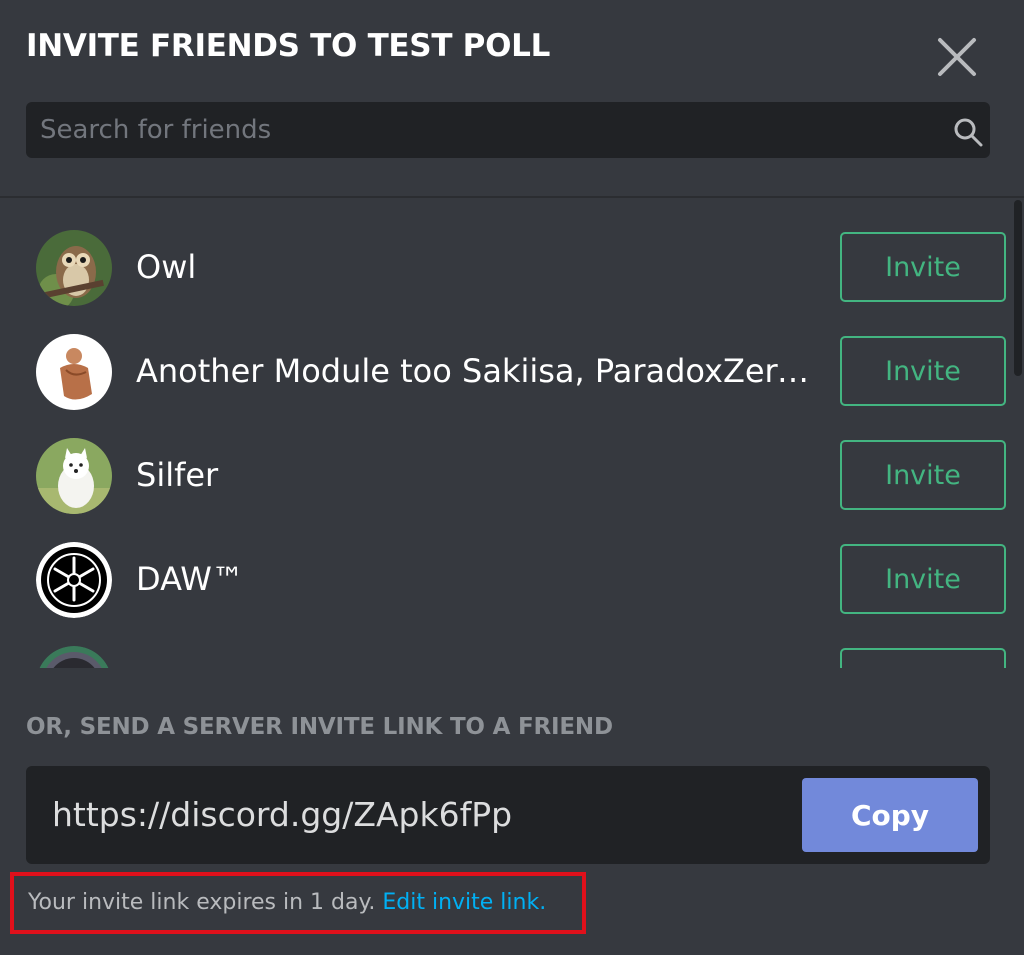 The width and height of the screenshot is (1024, 955). I want to click on invite-link-box: Copy, so click(508, 815).